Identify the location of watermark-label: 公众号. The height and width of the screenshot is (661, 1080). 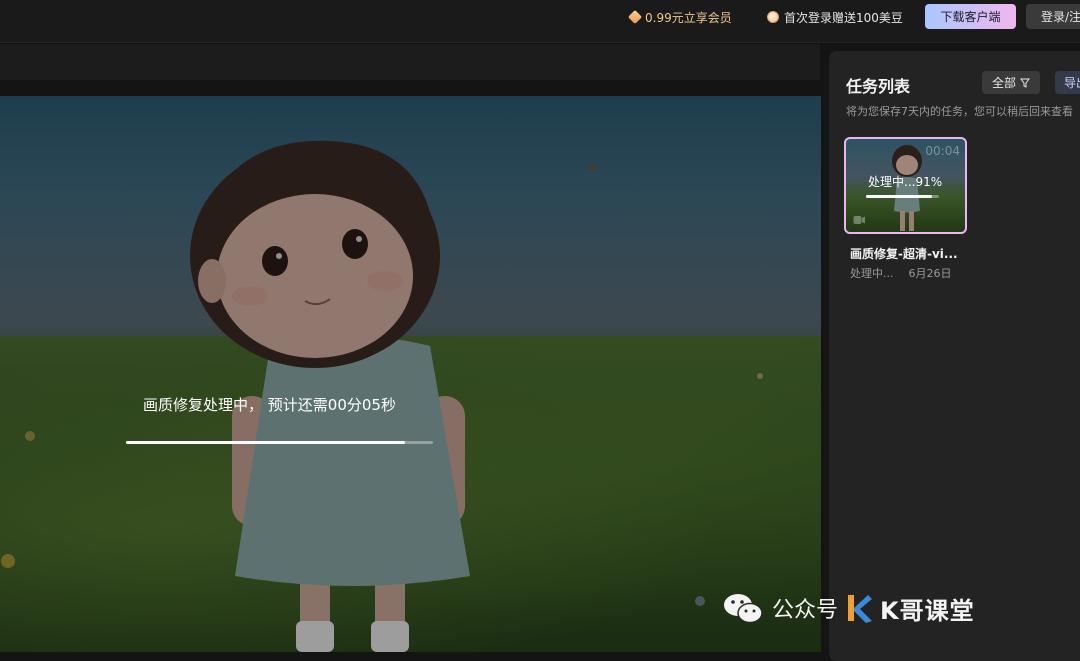
(805, 610).